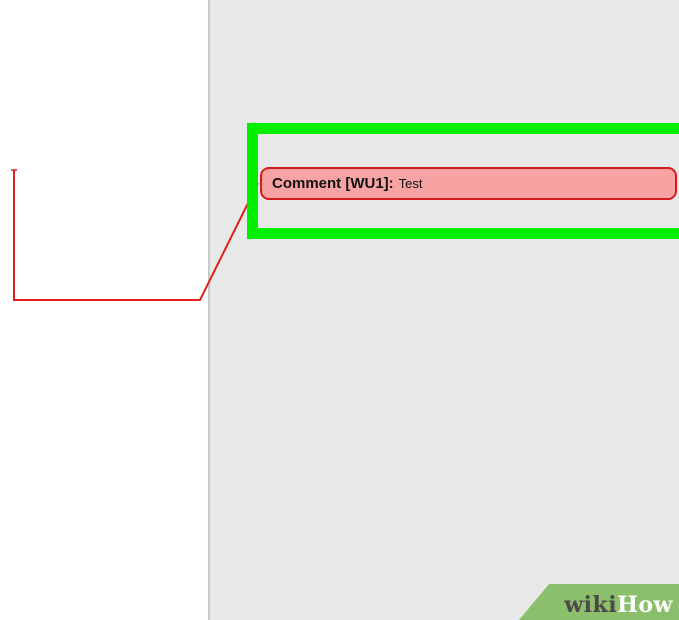  Describe the element at coordinates (468, 183) in the screenshot. I see `comment-balloon: Comment [WU1]: Test` at that location.